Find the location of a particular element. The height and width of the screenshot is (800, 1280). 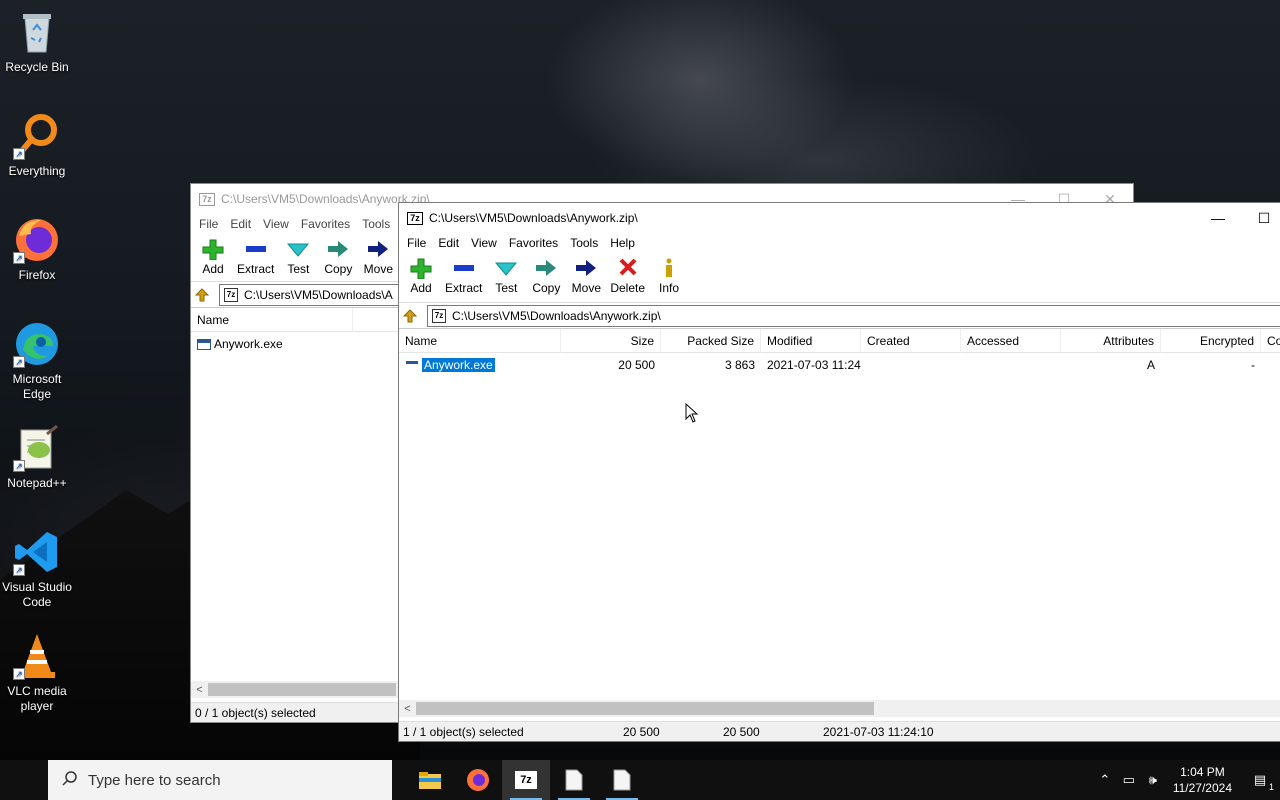

column-comment: Co is located at coordinates (1270, 341).